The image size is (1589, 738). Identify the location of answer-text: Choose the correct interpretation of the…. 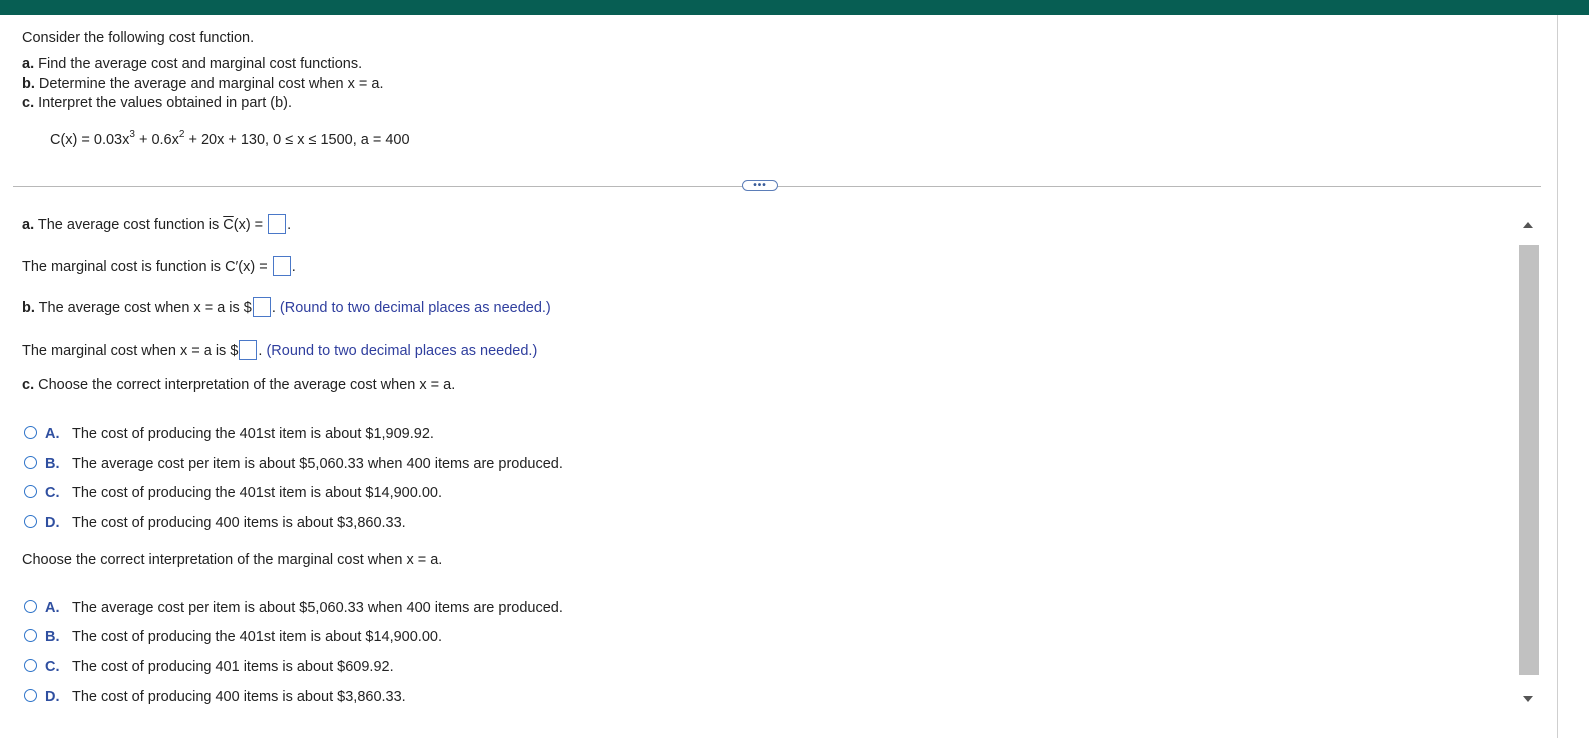
(245, 385).